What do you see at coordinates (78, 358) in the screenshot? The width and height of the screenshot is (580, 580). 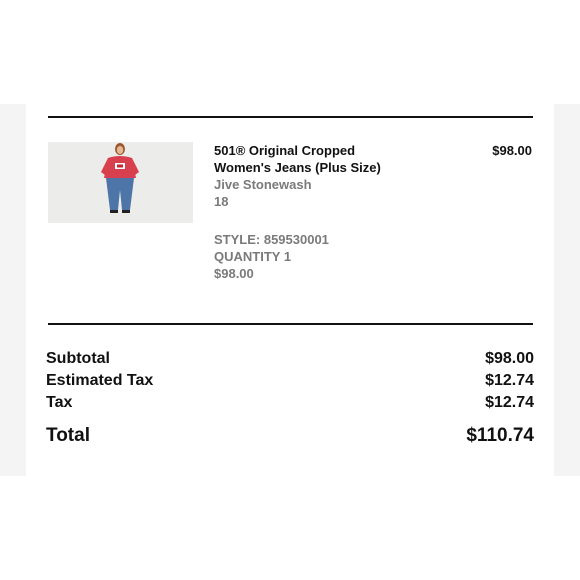 I see `subtotal-label: Subtotal` at bounding box center [78, 358].